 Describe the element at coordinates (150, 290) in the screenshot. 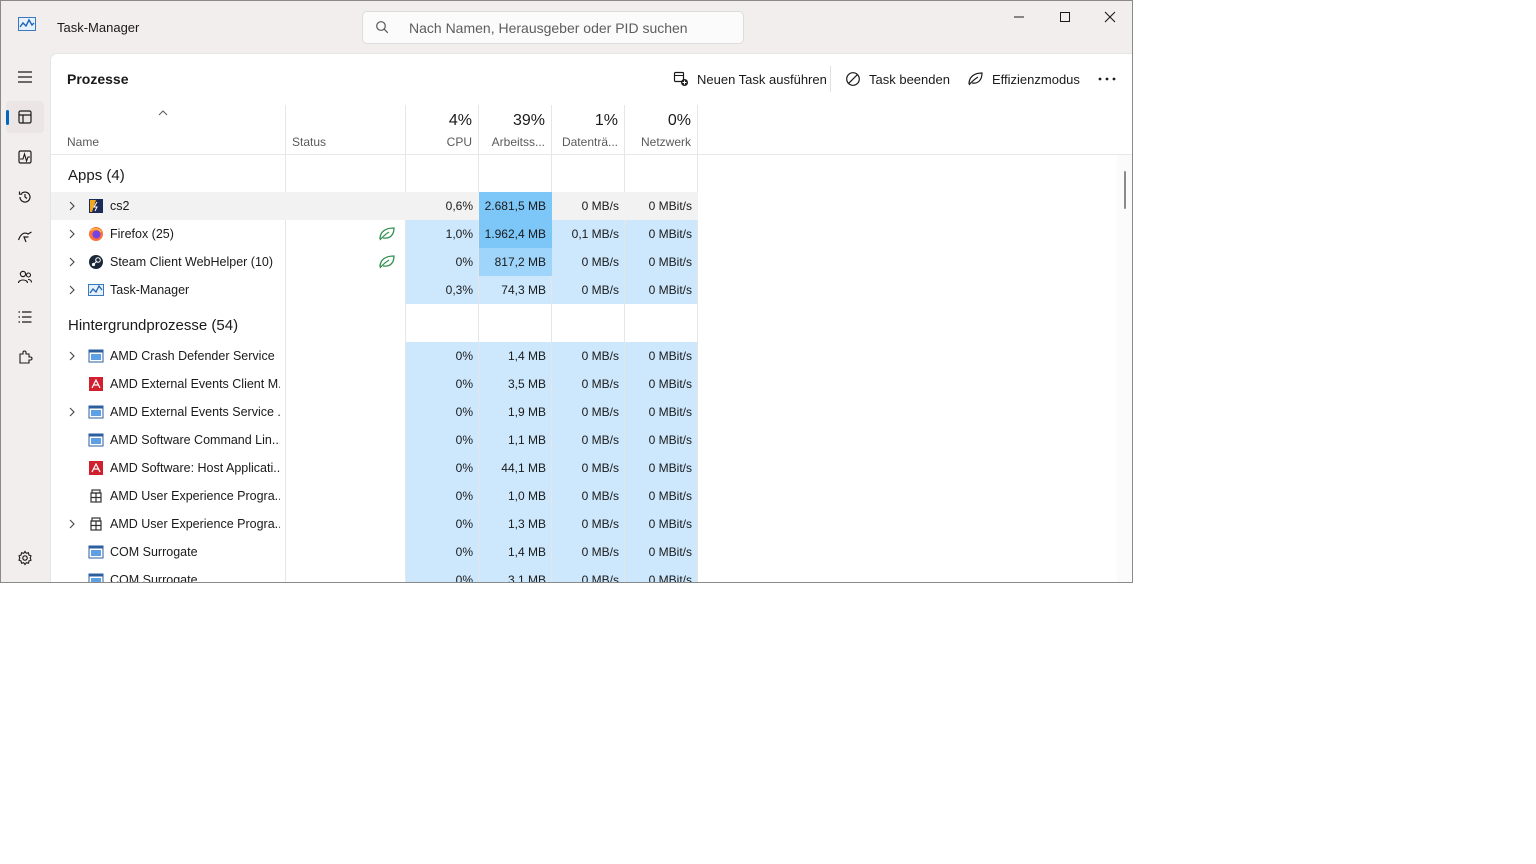

I see `process-name: Task-Manager` at that location.